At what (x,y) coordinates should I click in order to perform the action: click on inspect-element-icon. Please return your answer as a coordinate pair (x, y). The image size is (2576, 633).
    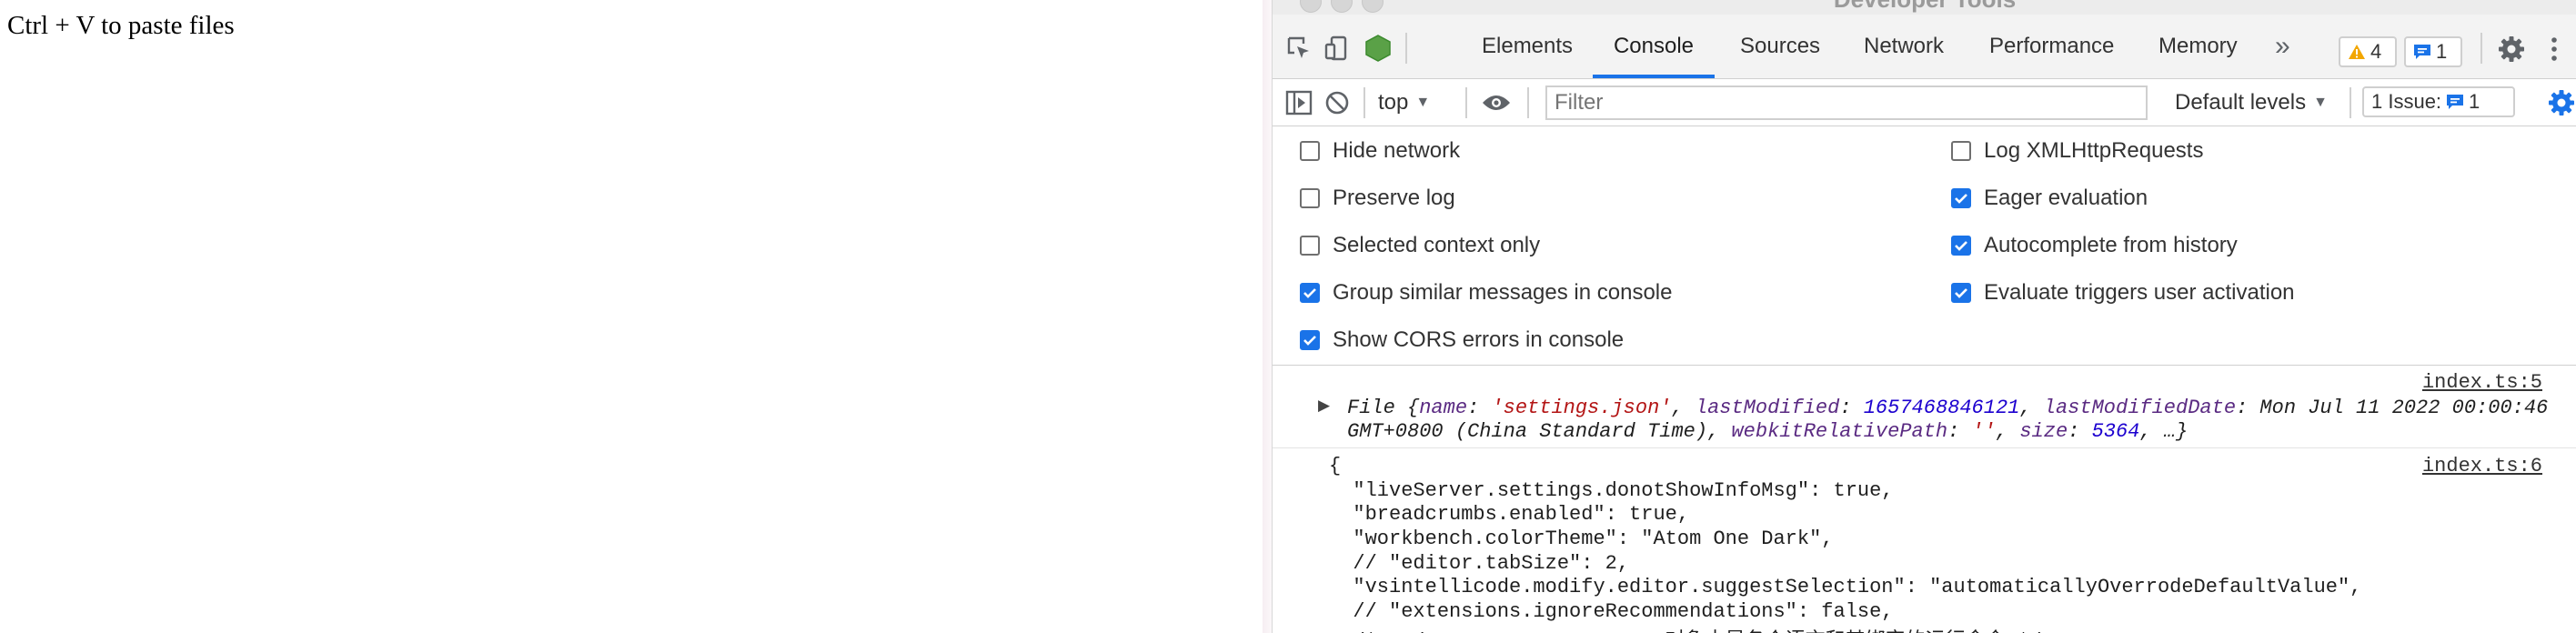
    Looking at the image, I should click on (1298, 48).